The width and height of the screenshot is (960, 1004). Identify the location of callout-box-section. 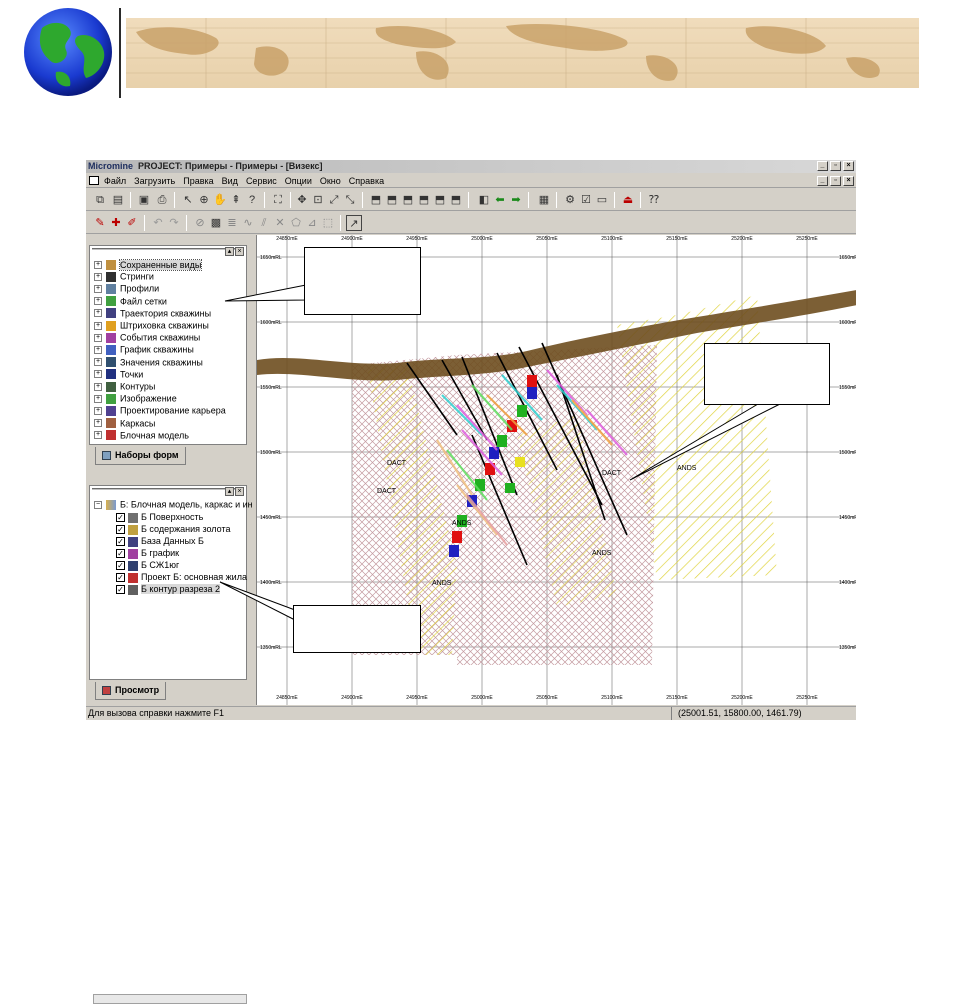
(767, 374).